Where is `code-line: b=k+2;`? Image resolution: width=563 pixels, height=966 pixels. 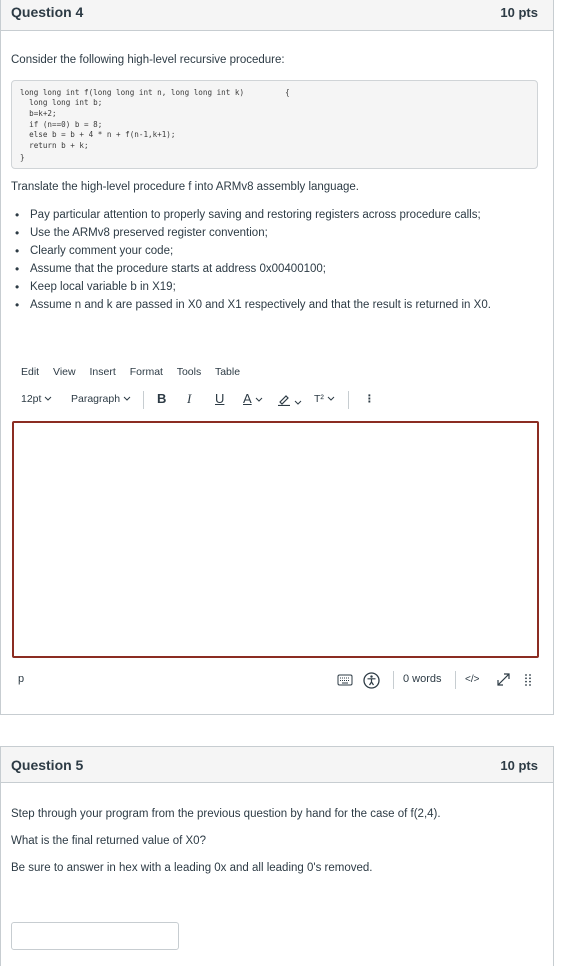
code-line: b=k+2; is located at coordinates (38, 113).